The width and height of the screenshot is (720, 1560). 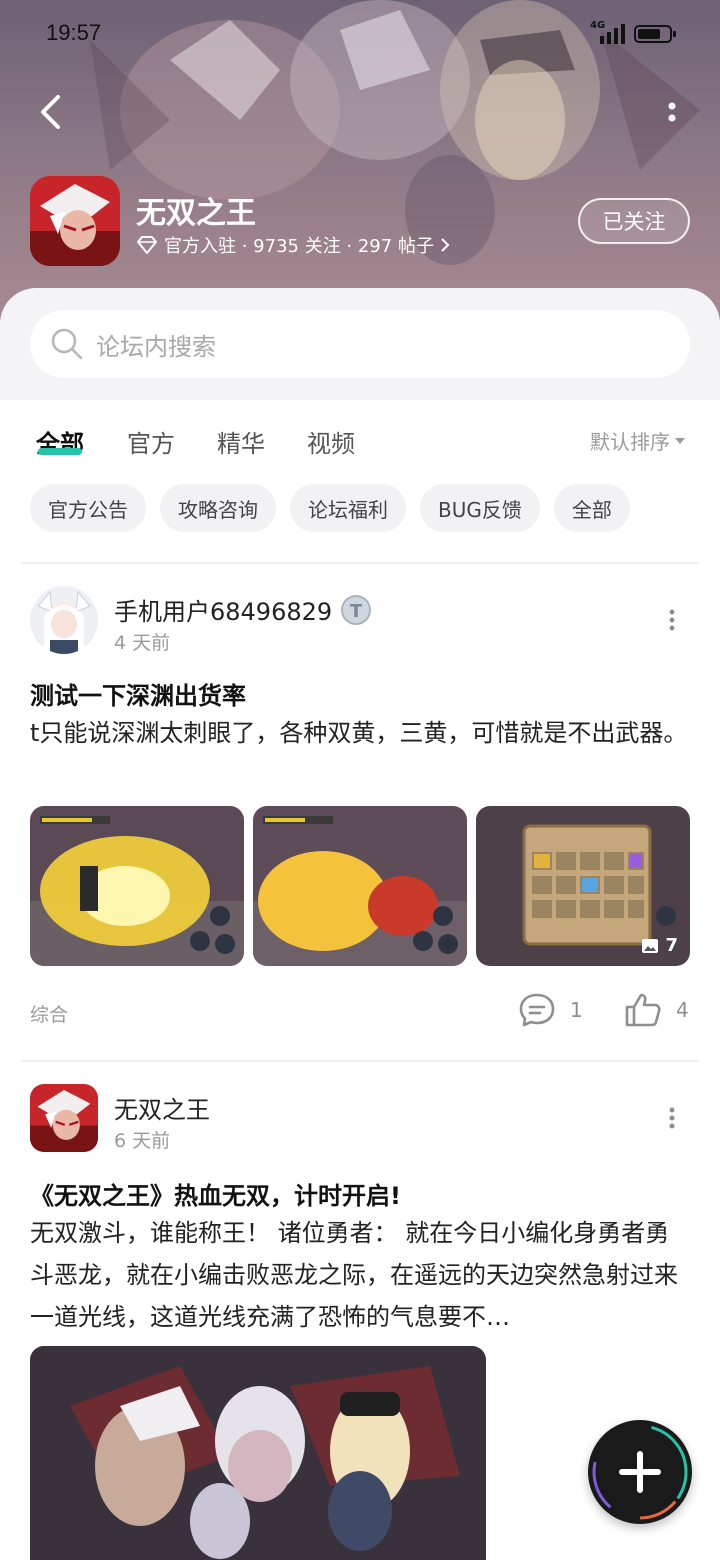 I want to click on sort-dropdown: 默认排序, so click(x=638, y=440).